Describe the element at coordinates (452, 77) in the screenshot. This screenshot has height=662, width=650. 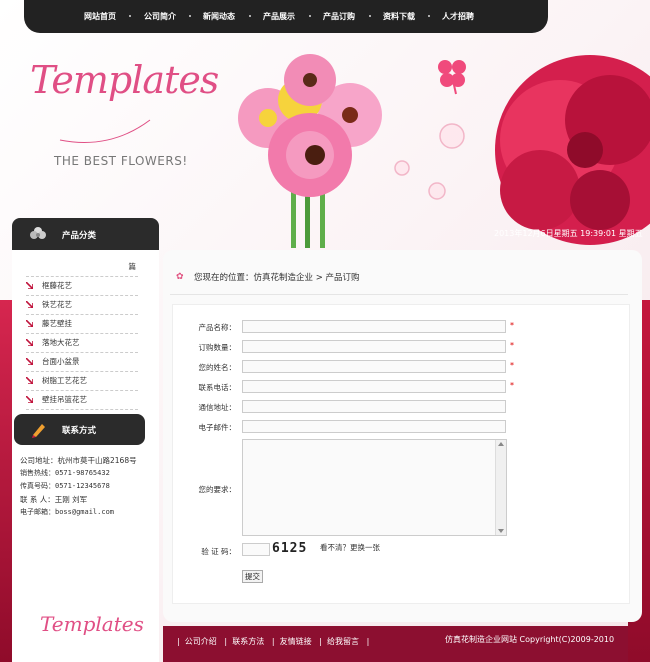
I see `clover-icon` at that location.